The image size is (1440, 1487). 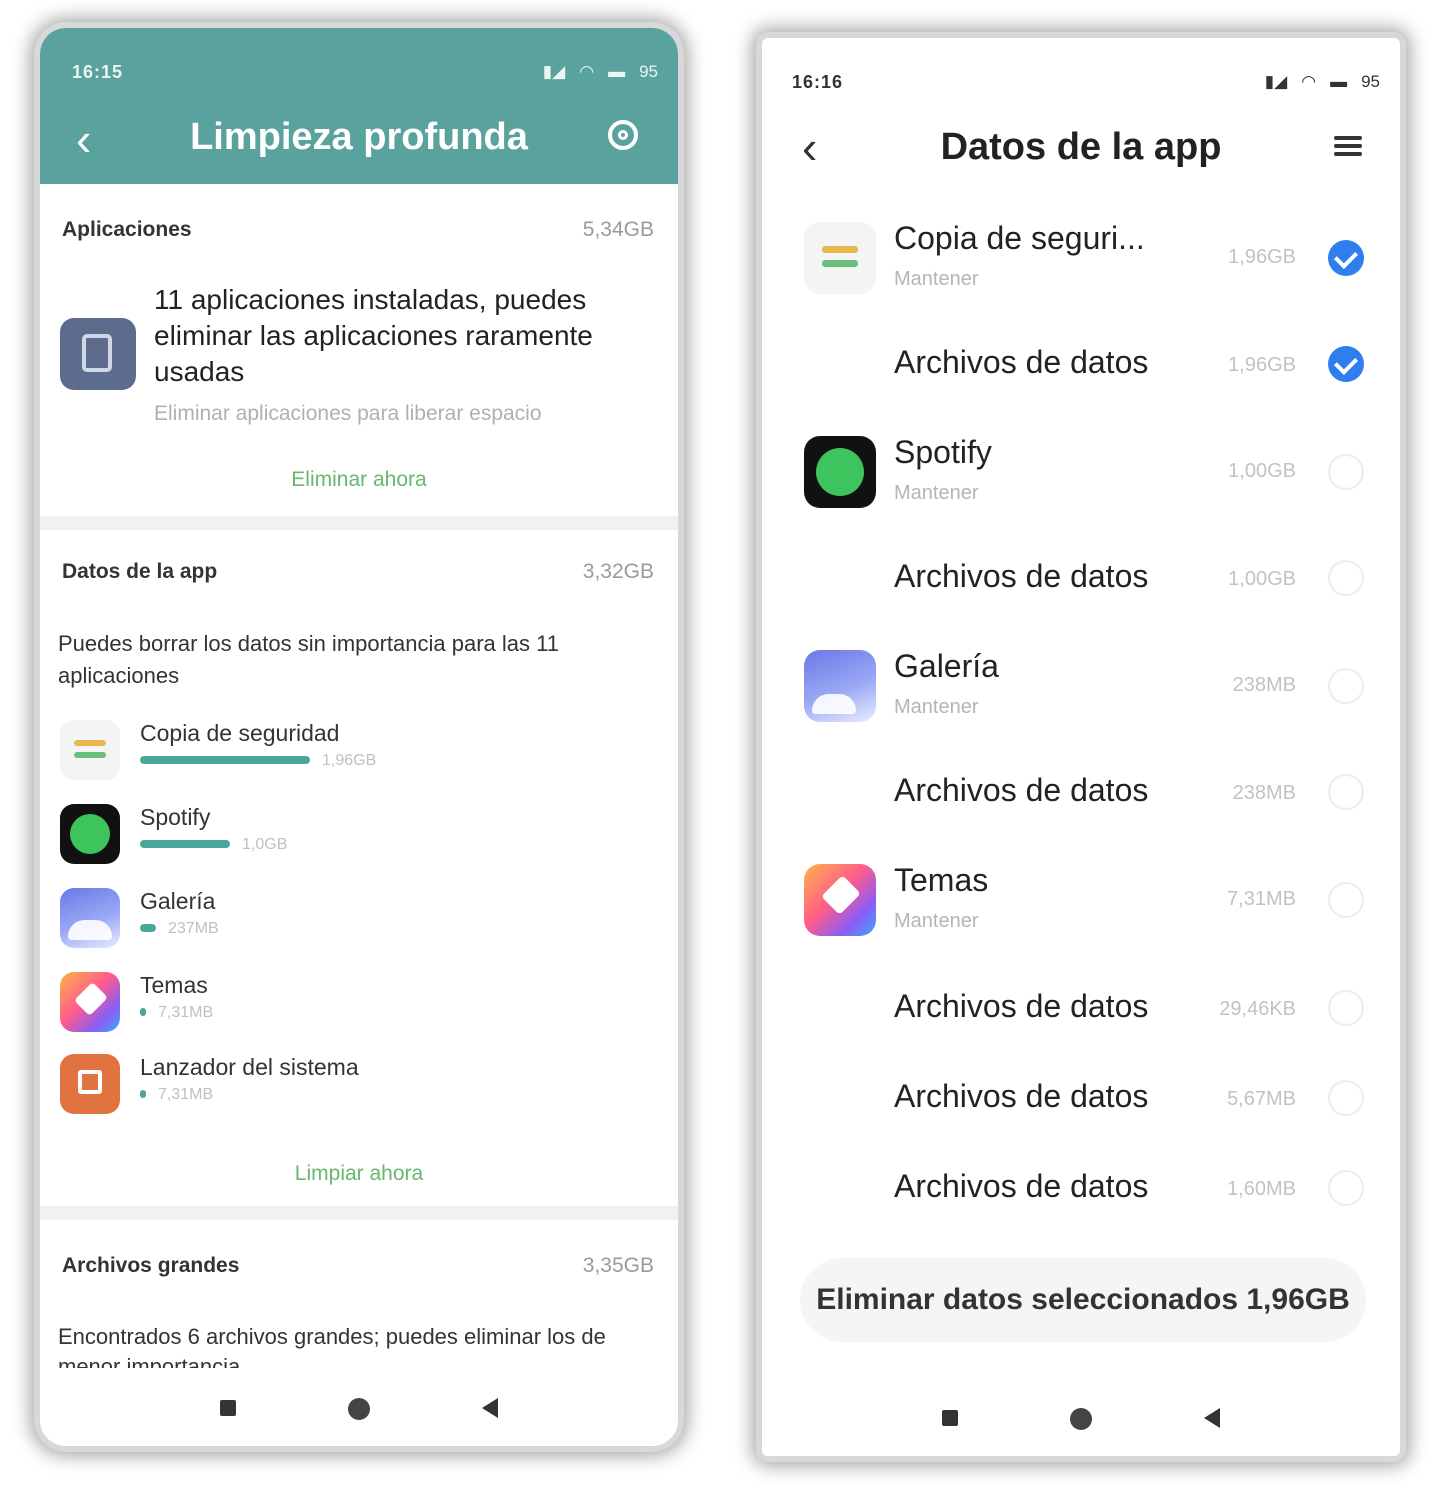 What do you see at coordinates (98, 354) in the screenshot?
I see `uninstall-apps-icon` at bounding box center [98, 354].